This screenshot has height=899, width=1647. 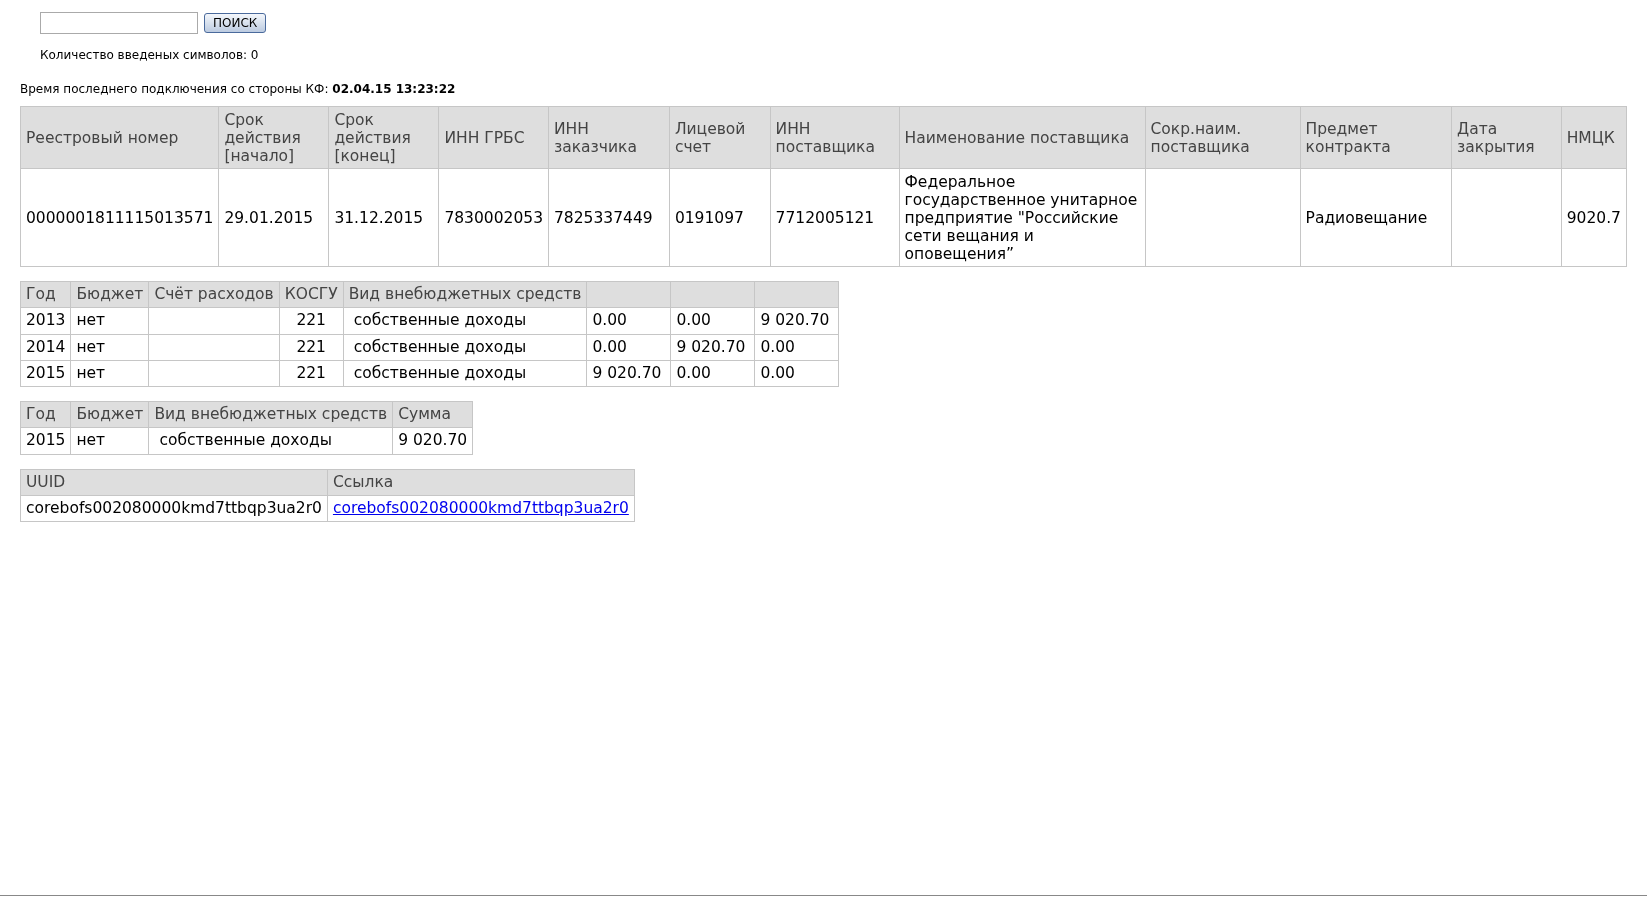 I want to click on column-header: Предмет контракта, so click(x=1376, y=137).